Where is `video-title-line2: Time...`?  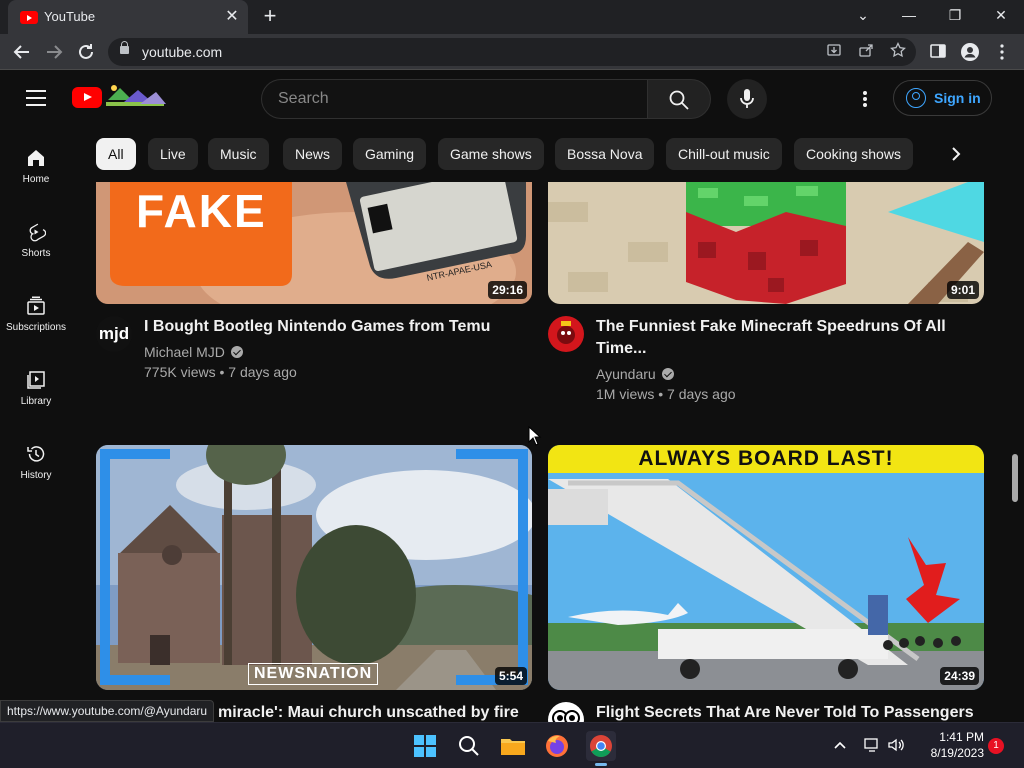 video-title-line2: Time... is located at coordinates (621, 349).